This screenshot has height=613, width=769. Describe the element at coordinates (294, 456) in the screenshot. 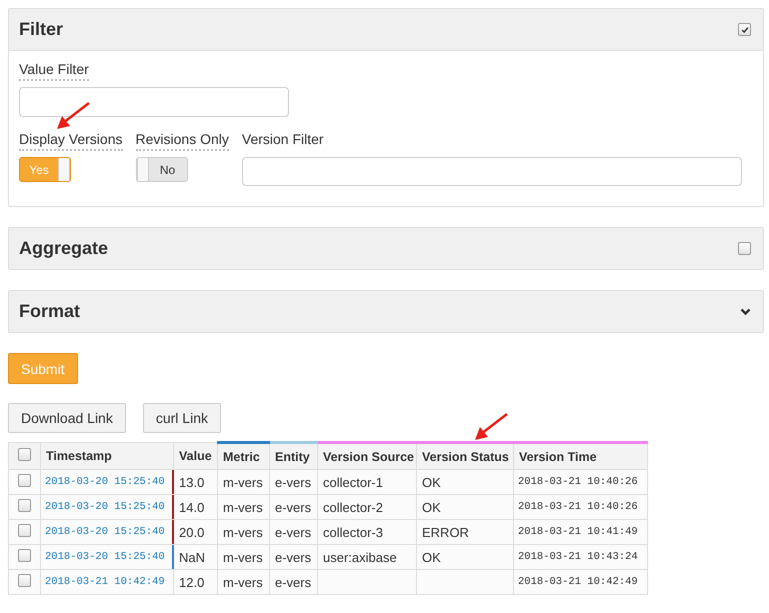

I see `column-header: Entity` at that location.